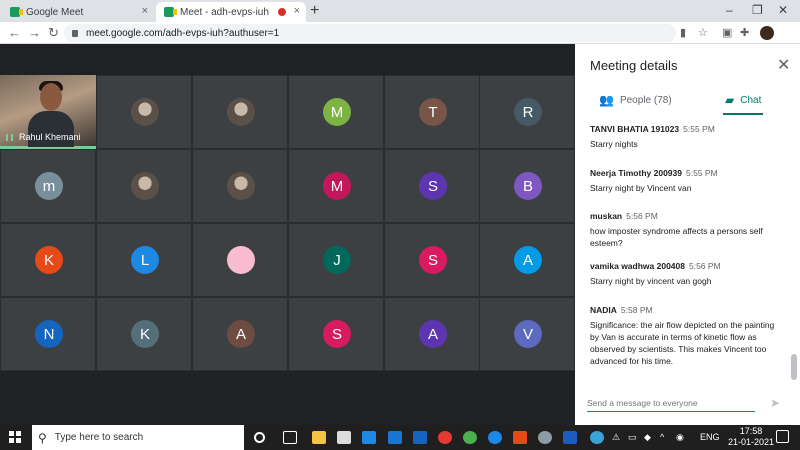 This screenshot has height=450, width=800. I want to click on participant-tile: R, so click(527, 112).